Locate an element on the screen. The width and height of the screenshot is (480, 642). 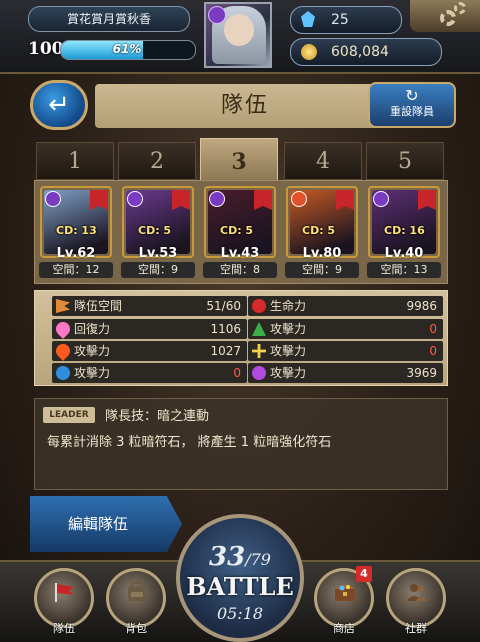
light-icon is located at coordinates (259, 351).